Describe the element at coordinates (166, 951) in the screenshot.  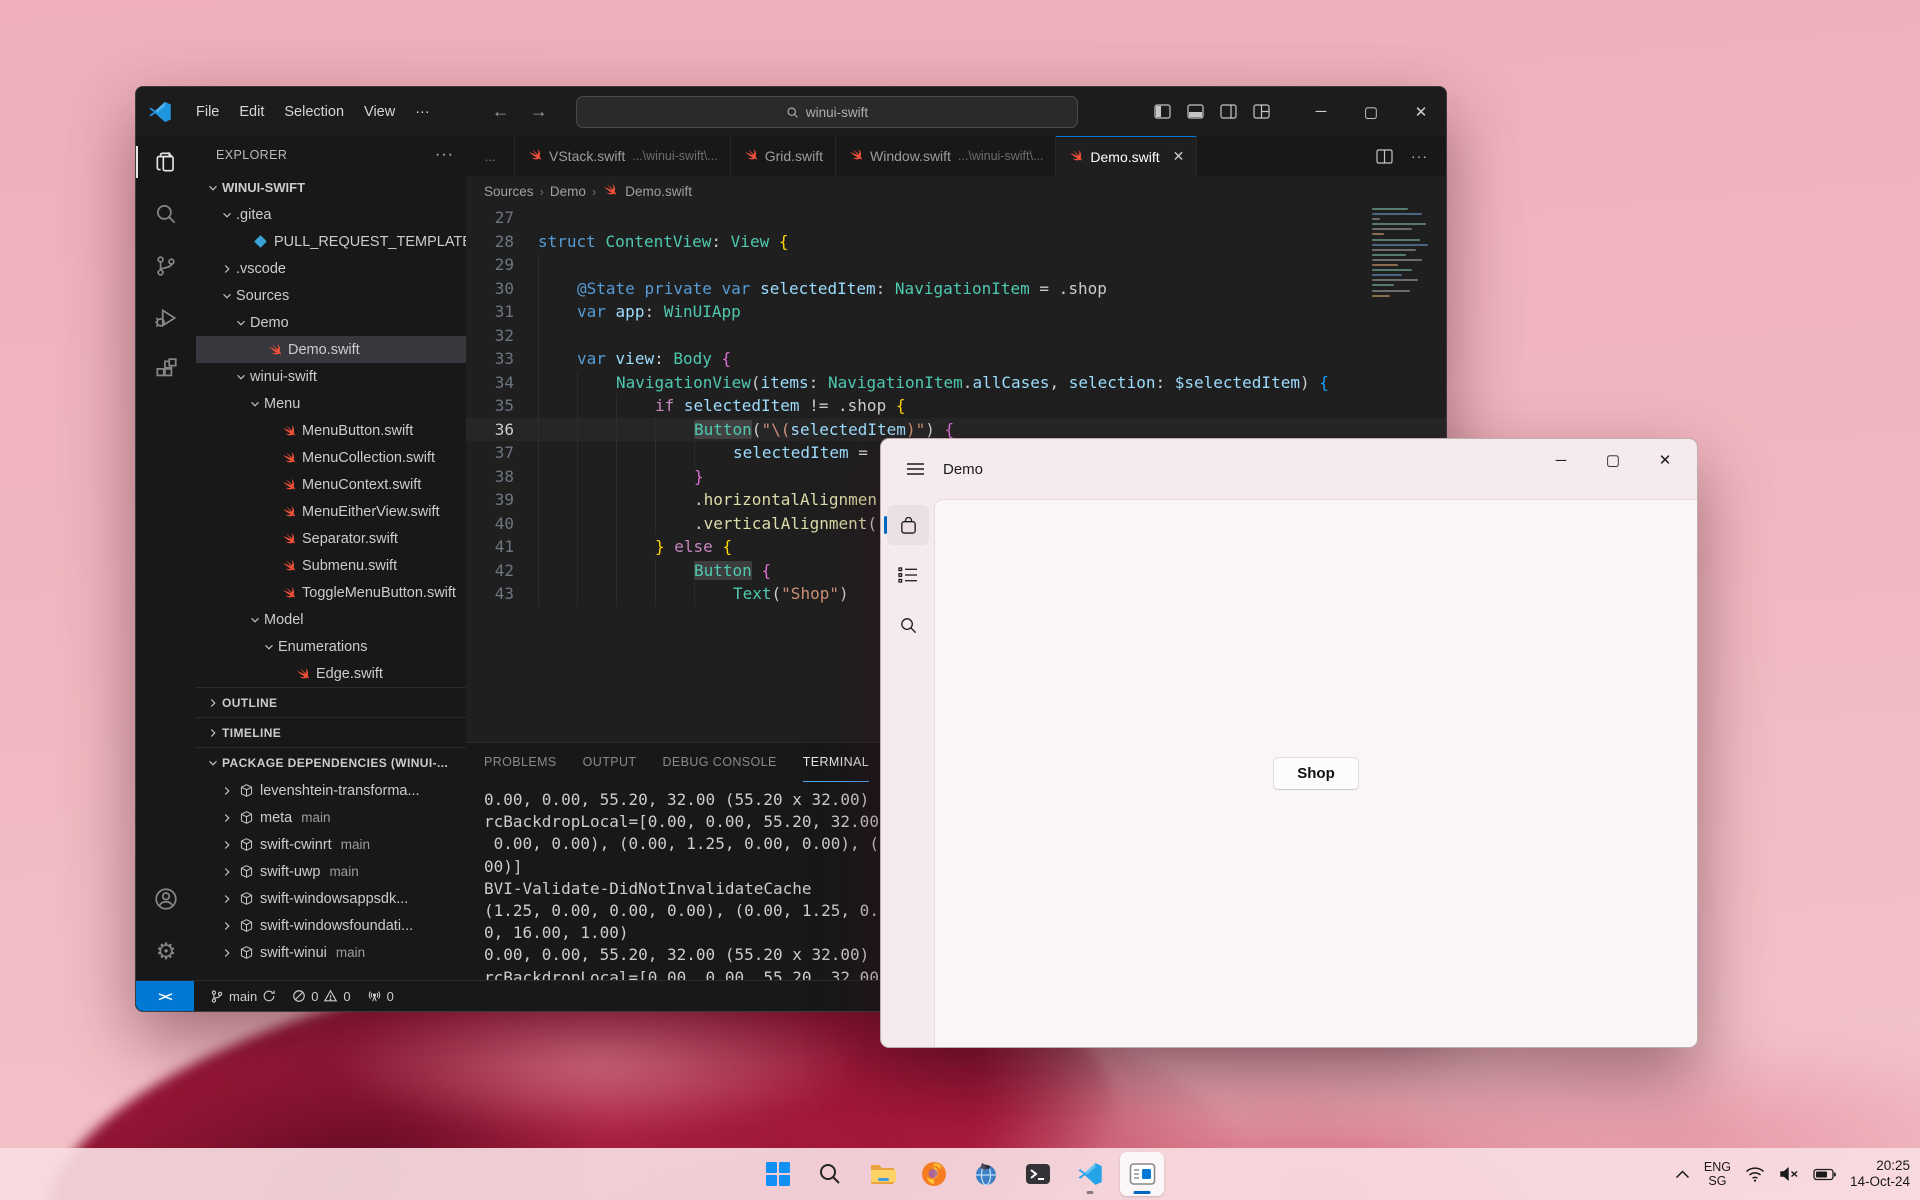
I see `activitybar-settings-gear-icon: ⚙` at that location.